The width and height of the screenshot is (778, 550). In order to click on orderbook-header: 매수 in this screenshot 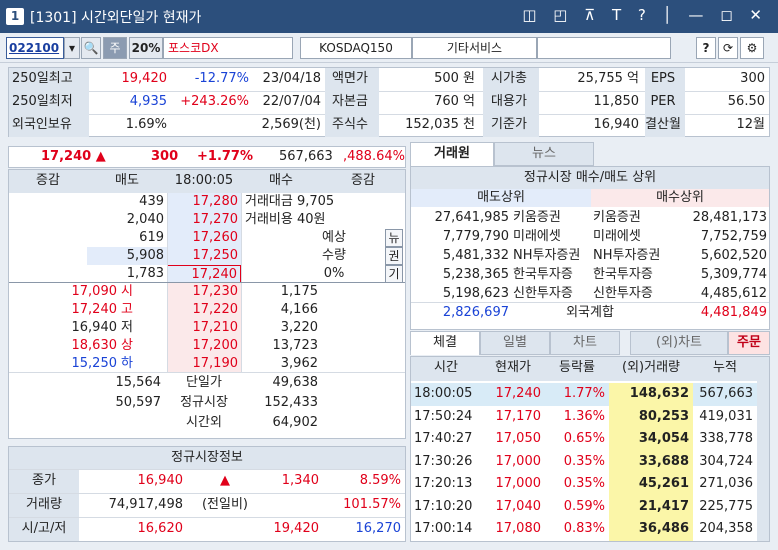, I will do `click(281, 181)`.